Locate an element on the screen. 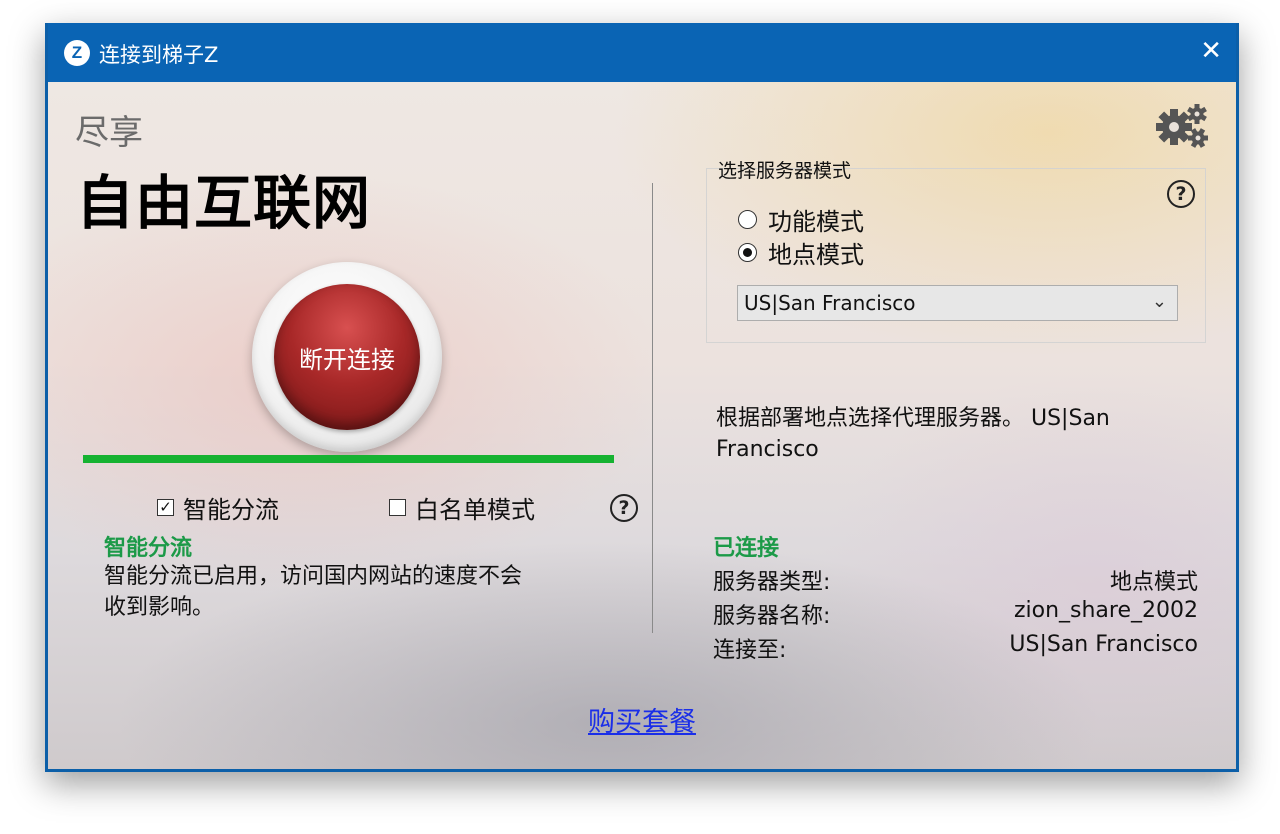 This screenshot has width=1280, height=834. server-name-label: 服务器名称: is located at coordinates (772, 616).